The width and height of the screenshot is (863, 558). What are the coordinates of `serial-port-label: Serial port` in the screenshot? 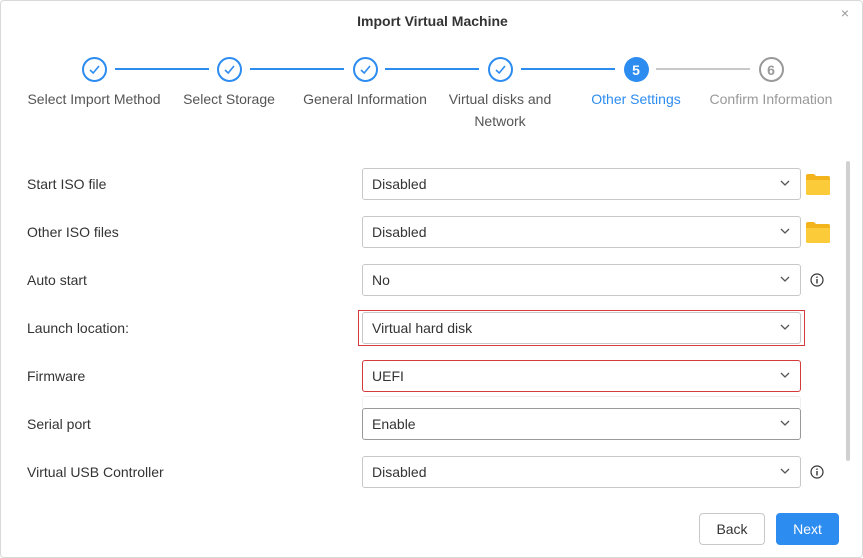 It's located at (59, 424).